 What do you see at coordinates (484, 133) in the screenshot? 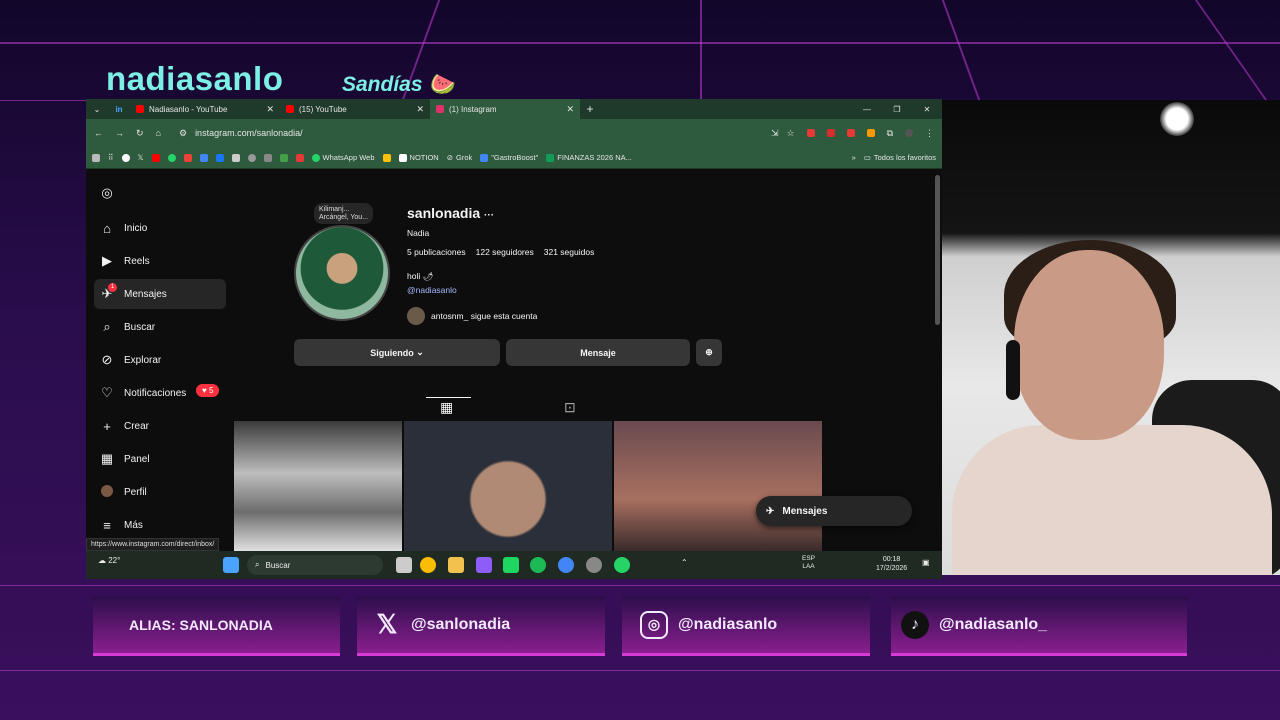
I see `address-bar: ⚙ instagram.com/sanlonadia/ ⇲ ☆` at bounding box center [484, 133].